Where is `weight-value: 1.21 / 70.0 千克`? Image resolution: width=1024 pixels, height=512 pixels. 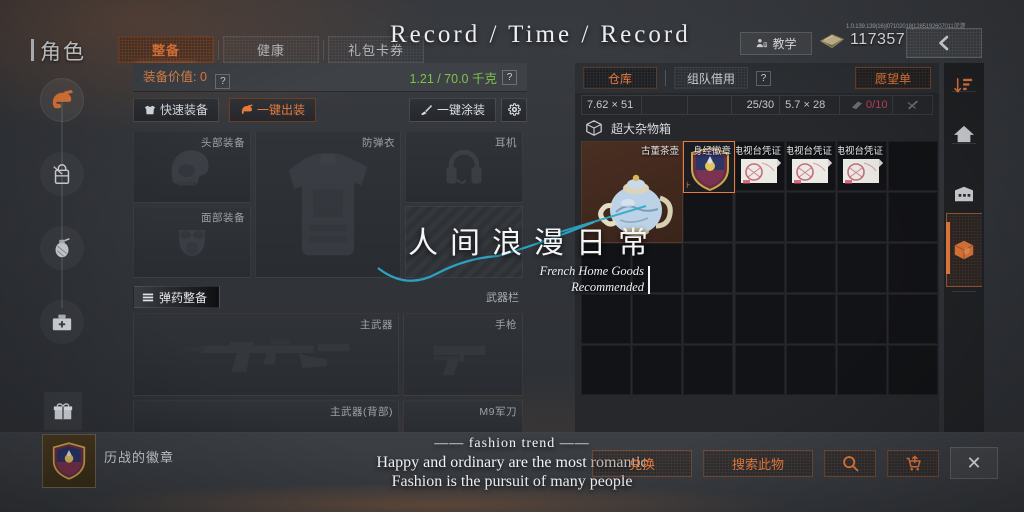
weight-value: 1.21 / 70.0 千克 is located at coordinates (453, 78).